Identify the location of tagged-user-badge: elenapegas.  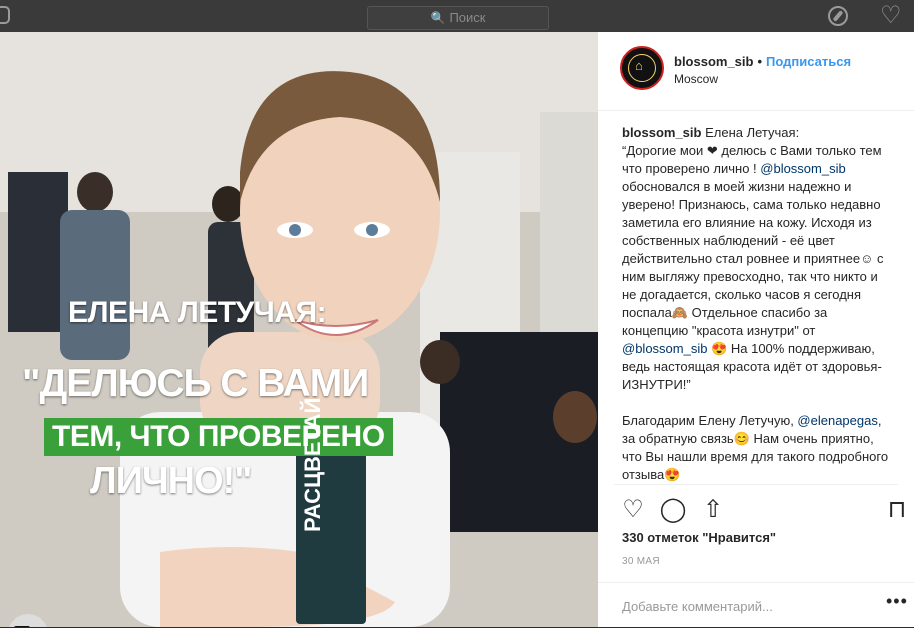
(68, 620).